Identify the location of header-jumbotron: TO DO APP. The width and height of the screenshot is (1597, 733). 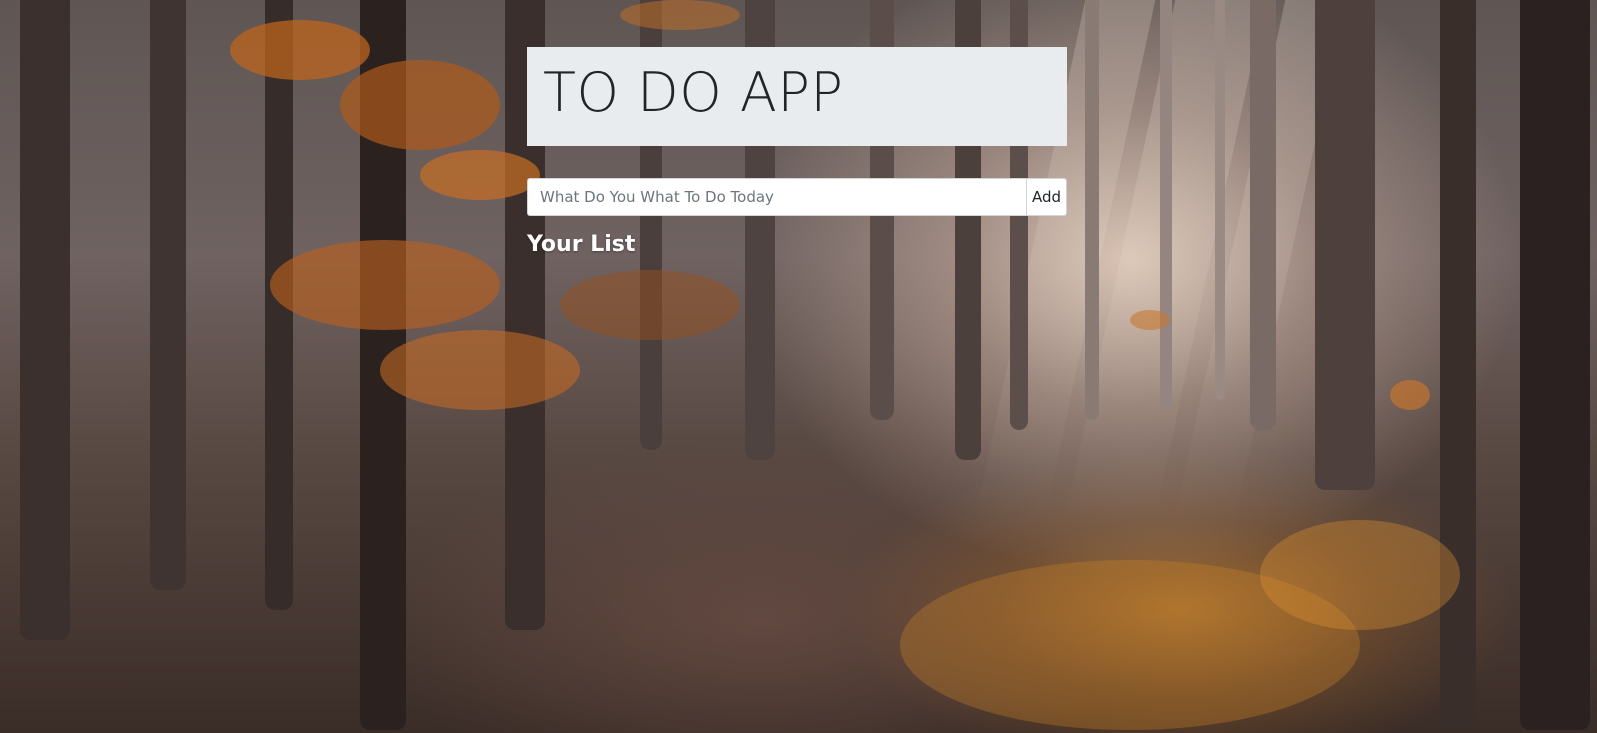
(797, 96).